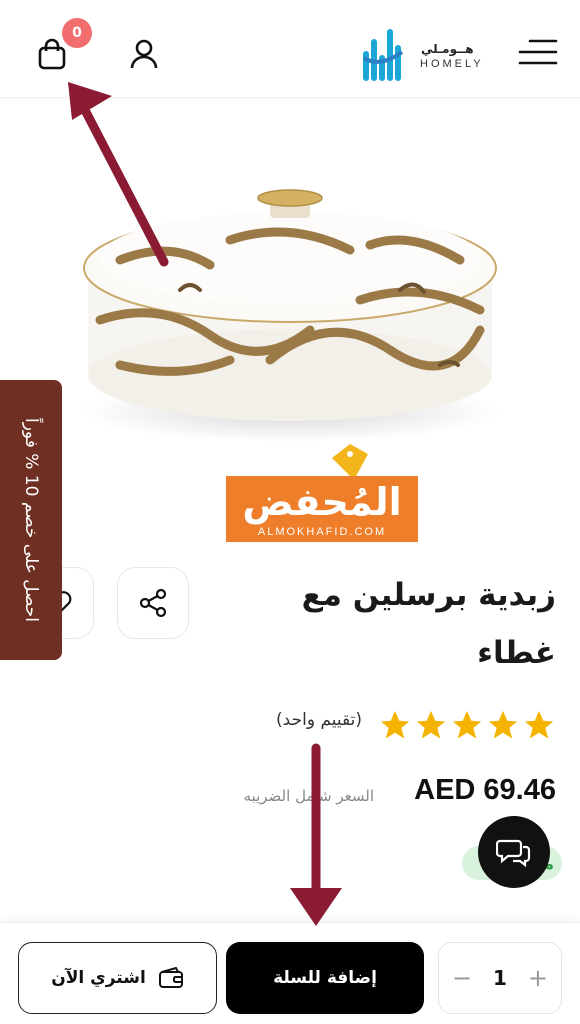 This screenshot has height=1024, width=580. What do you see at coordinates (383, 55) in the screenshot?
I see `logo-mark-icon` at bounding box center [383, 55].